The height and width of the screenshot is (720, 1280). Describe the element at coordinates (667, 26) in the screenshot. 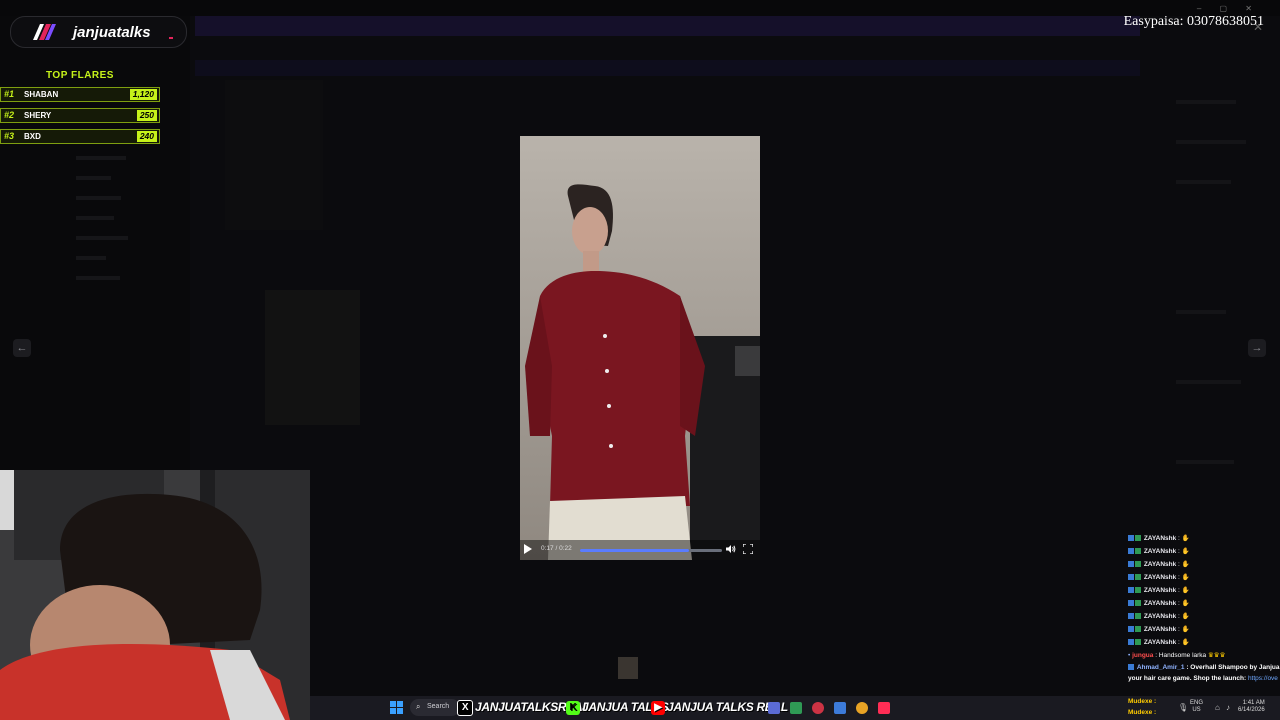

I see `background-banner` at that location.